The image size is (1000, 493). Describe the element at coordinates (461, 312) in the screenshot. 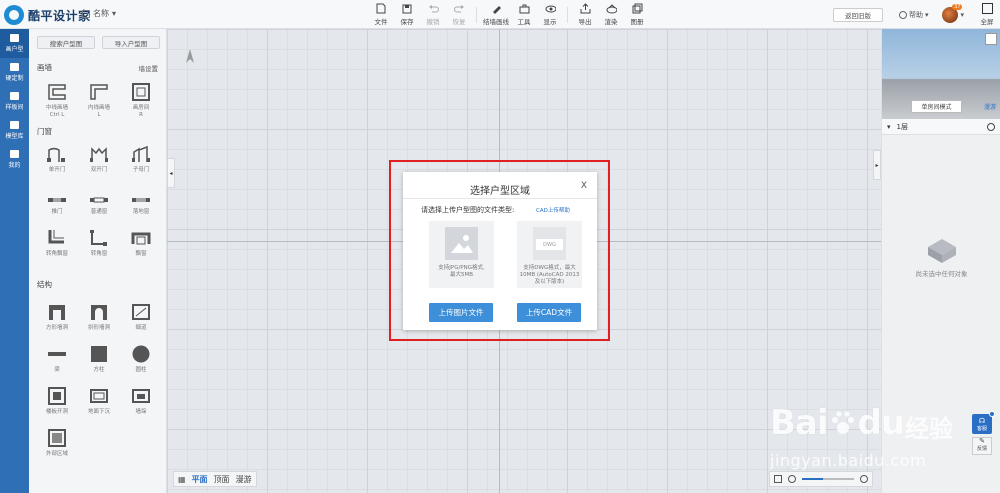

I see `upload-image-button: 上传图片文件` at that location.